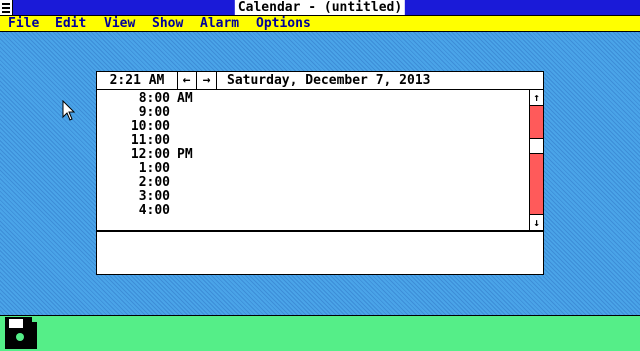  What do you see at coordinates (185, 154) in the screenshot?
I see `slot-ampm: PM` at bounding box center [185, 154].